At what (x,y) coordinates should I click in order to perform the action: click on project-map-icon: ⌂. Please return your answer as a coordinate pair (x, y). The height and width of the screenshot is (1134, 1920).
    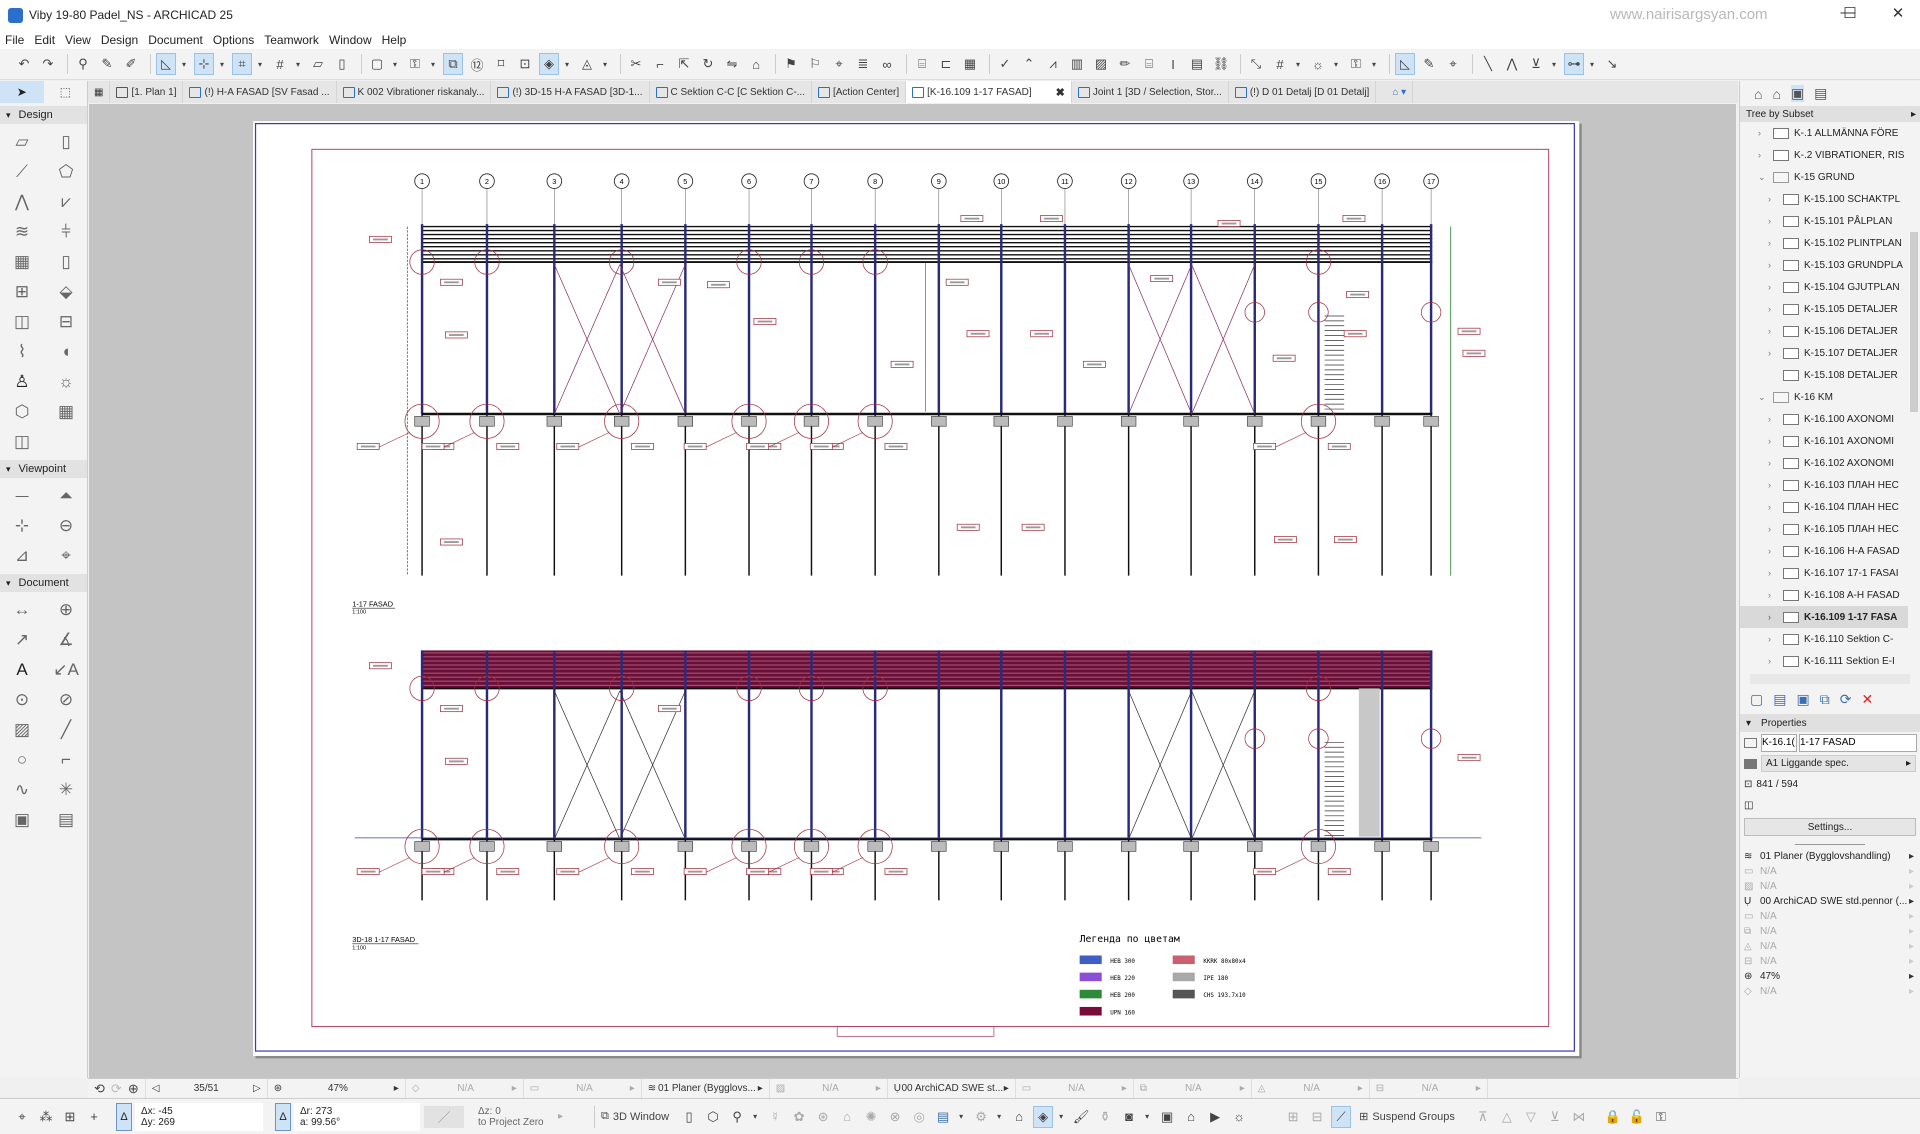
    Looking at the image, I should click on (1758, 94).